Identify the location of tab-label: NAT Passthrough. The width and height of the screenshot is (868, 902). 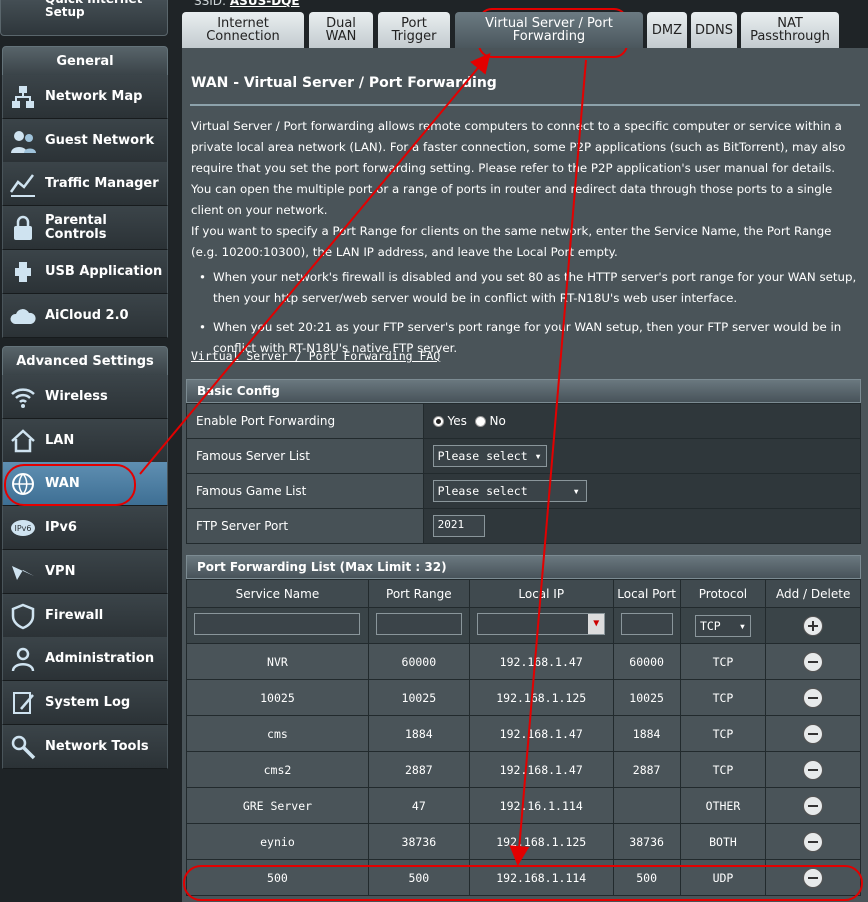
(790, 30).